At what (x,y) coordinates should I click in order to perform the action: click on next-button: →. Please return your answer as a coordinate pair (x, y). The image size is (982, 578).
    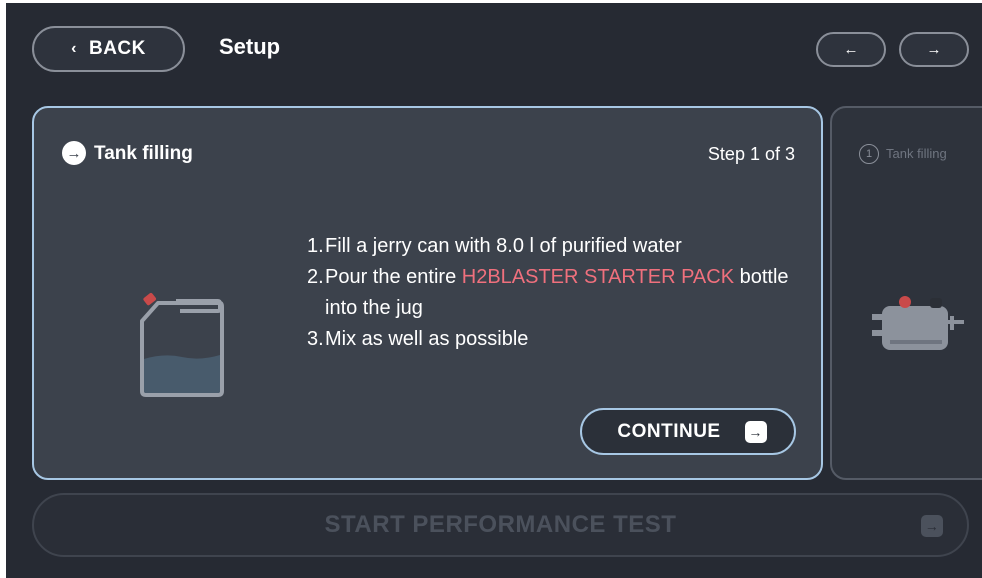
    Looking at the image, I should click on (934, 49).